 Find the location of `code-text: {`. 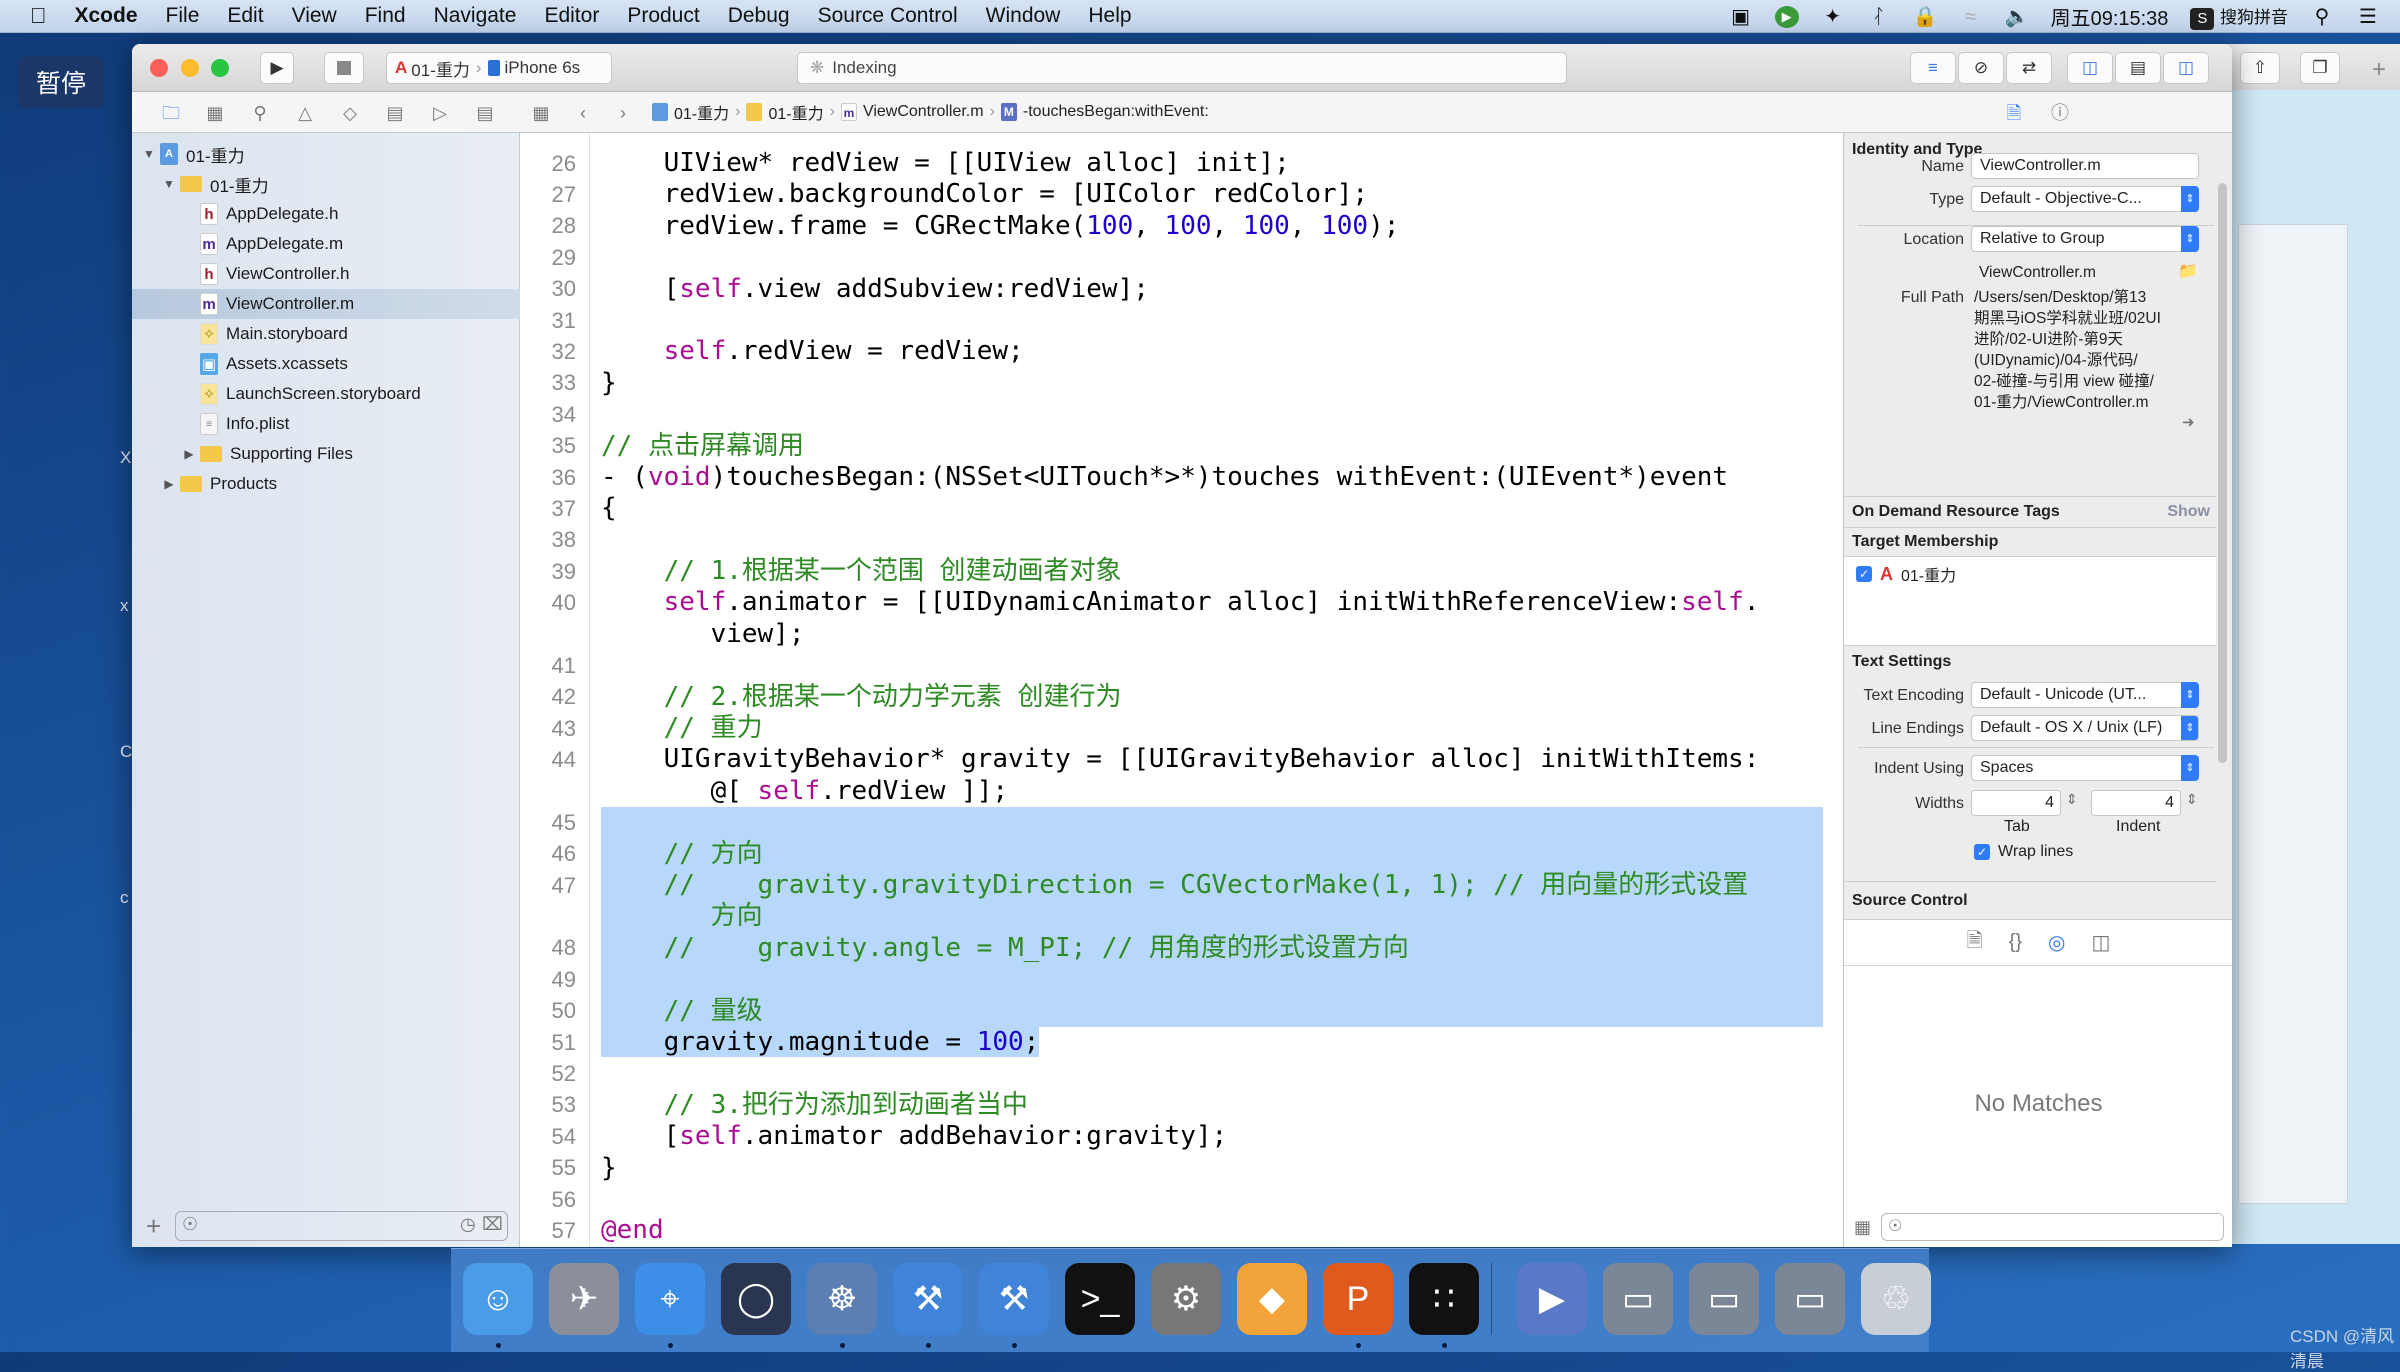

code-text: { is located at coordinates (1212, 508).